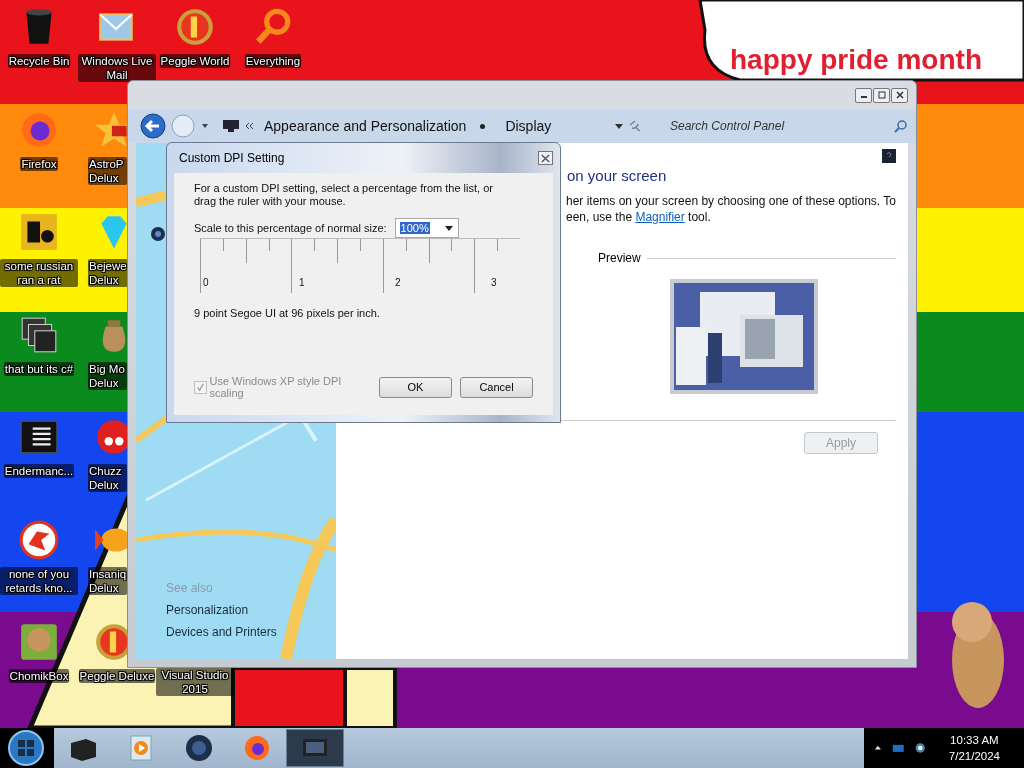 The width and height of the screenshot is (1024, 768). Describe the element at coordinates (496, 387) in the screenshot. I see `dialog-button: Cancel` at that location.